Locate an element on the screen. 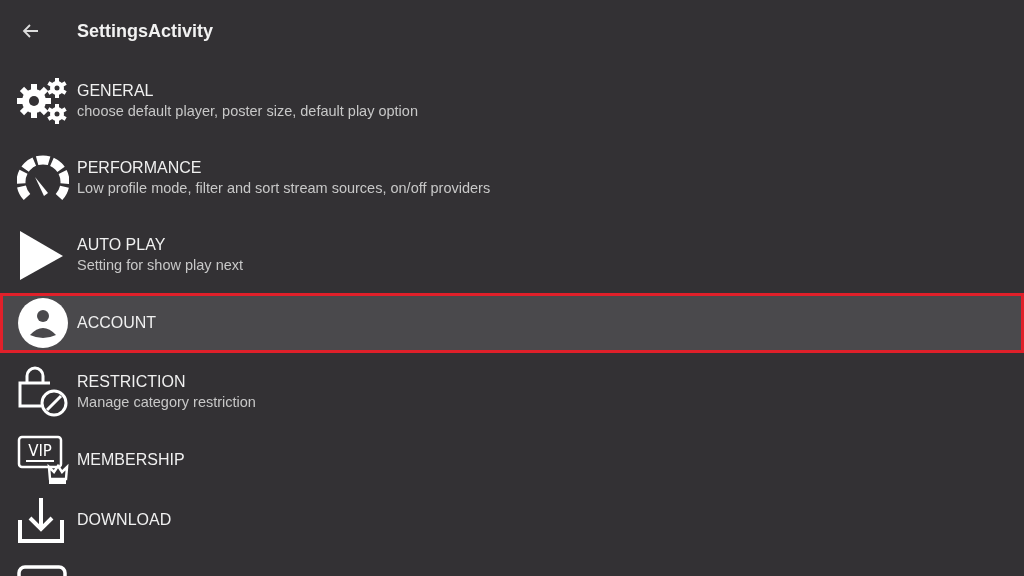 This screenshot has width=1024, height=576. setting-title: MEMBERSHIP is located at coordinates (131, 460).